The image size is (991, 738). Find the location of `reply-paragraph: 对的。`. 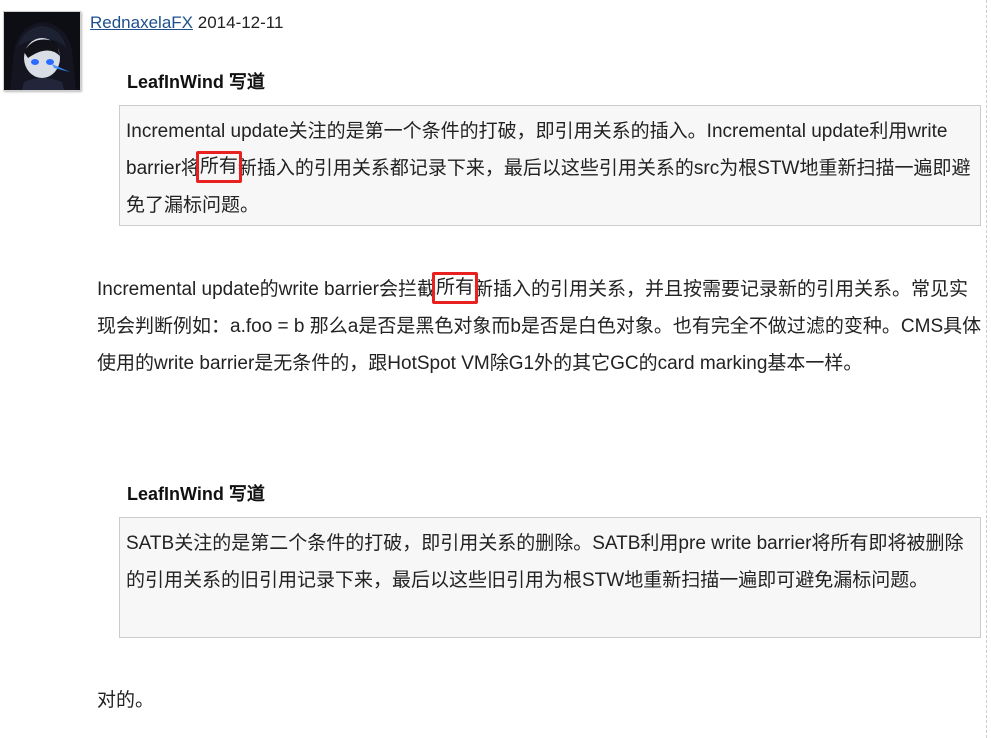

reply-paragraph: 对的。 is located at coordinates (126, 700).